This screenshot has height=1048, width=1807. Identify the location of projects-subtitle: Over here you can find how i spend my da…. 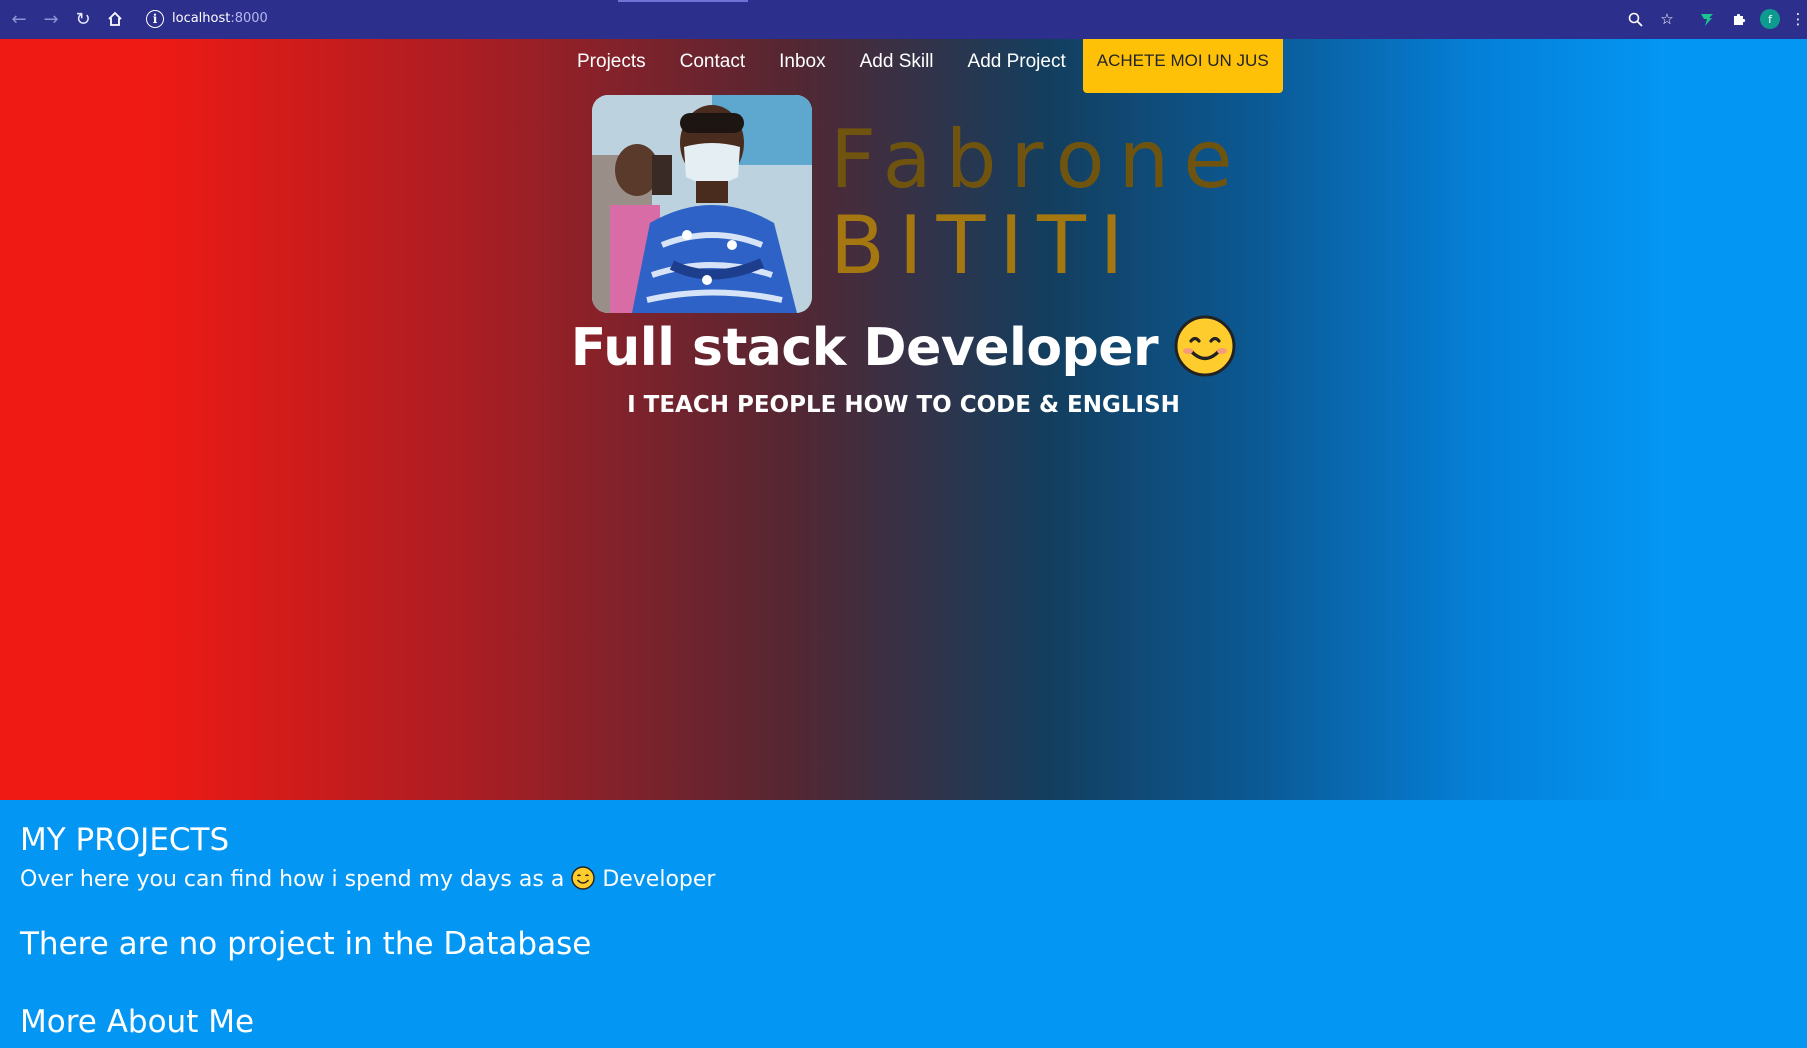
(367, 879).